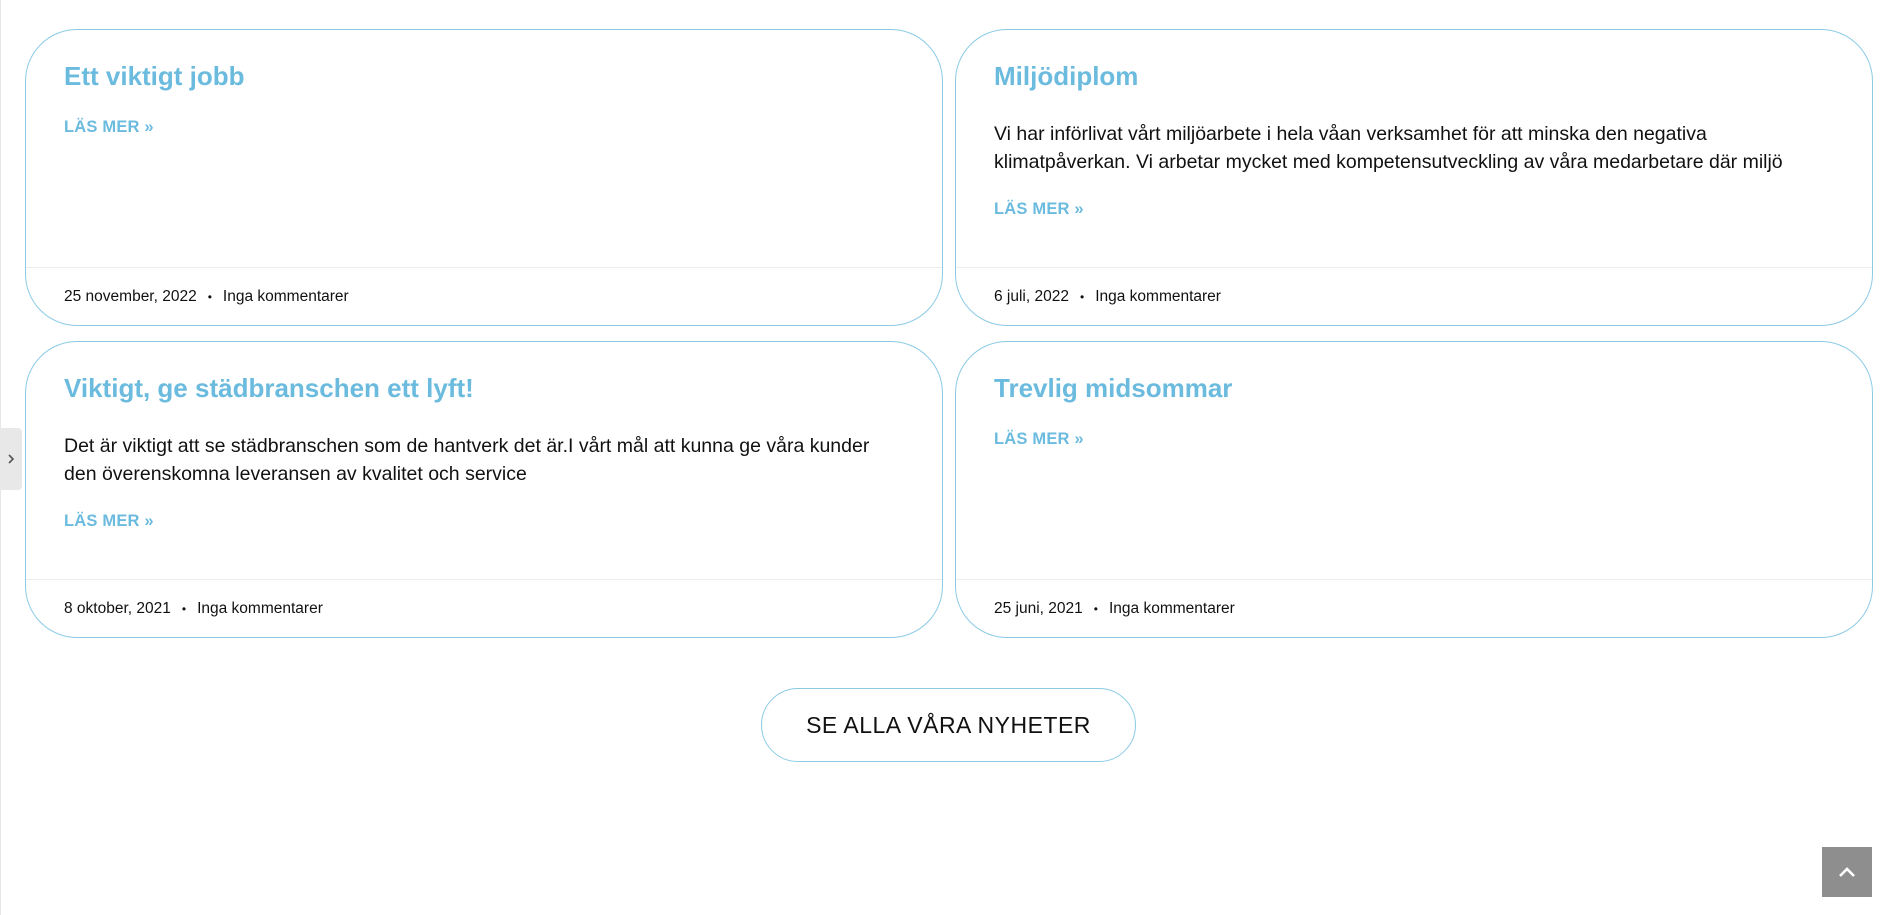 The height and width of the screenshot is (915, 1894). I want to click on side-panel-toggle, so click(11, 459).